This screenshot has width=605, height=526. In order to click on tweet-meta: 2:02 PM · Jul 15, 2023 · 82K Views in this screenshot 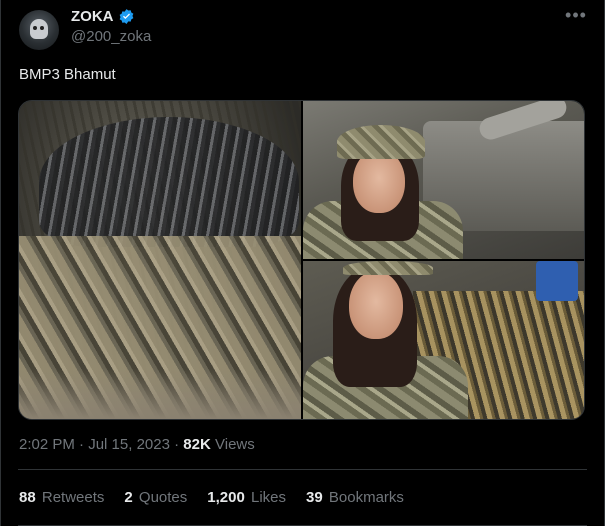, I will do `click(137, 444)`.